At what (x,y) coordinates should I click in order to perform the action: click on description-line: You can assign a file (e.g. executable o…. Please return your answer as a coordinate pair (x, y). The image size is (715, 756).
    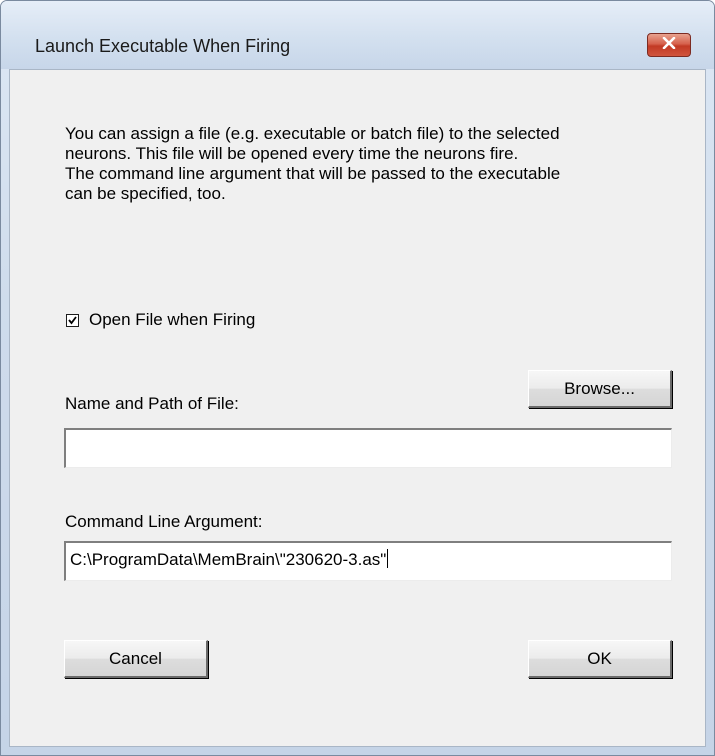
    Looking at the image, I should click on (312, 133).